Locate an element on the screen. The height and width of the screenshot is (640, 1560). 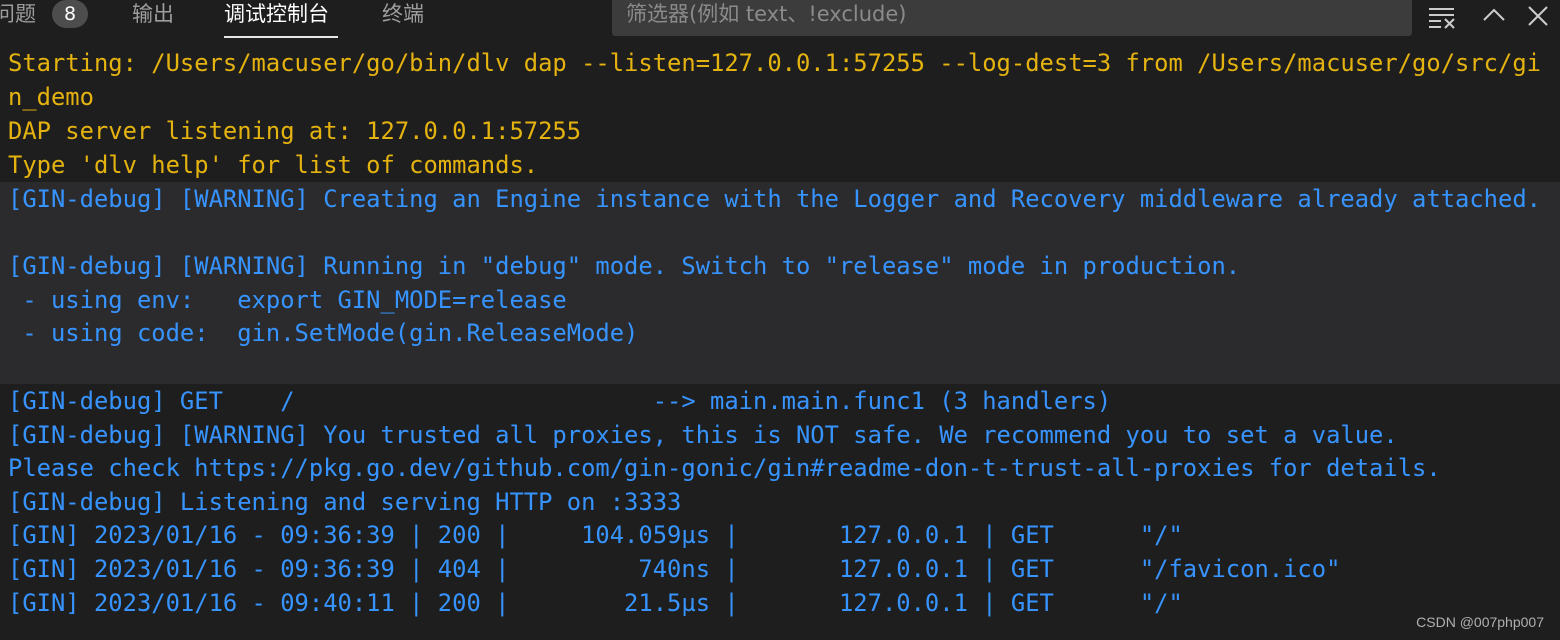
clear-console-icon is located at coordinates (1442, 16).